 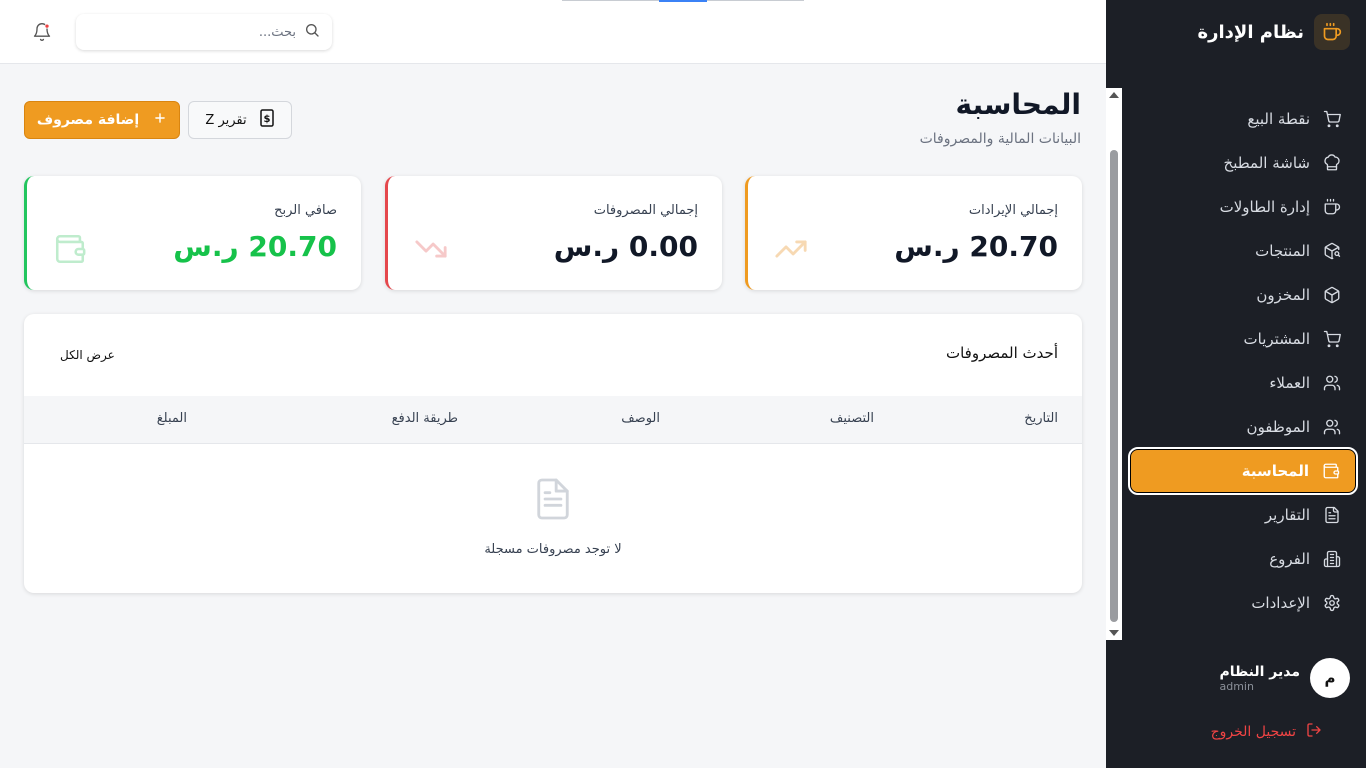 What do you see at coordinates (1280, 603) in the screenshot?
I see `sidebar-item-label: الإعدادات` at bounding box center [1280, 603].